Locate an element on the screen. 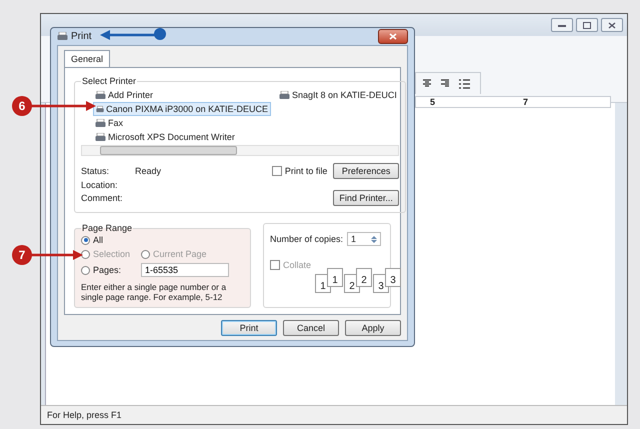 This screenshot has height=429, width=640. collate-pages: 2 2 is located at coordinates (358, 280).